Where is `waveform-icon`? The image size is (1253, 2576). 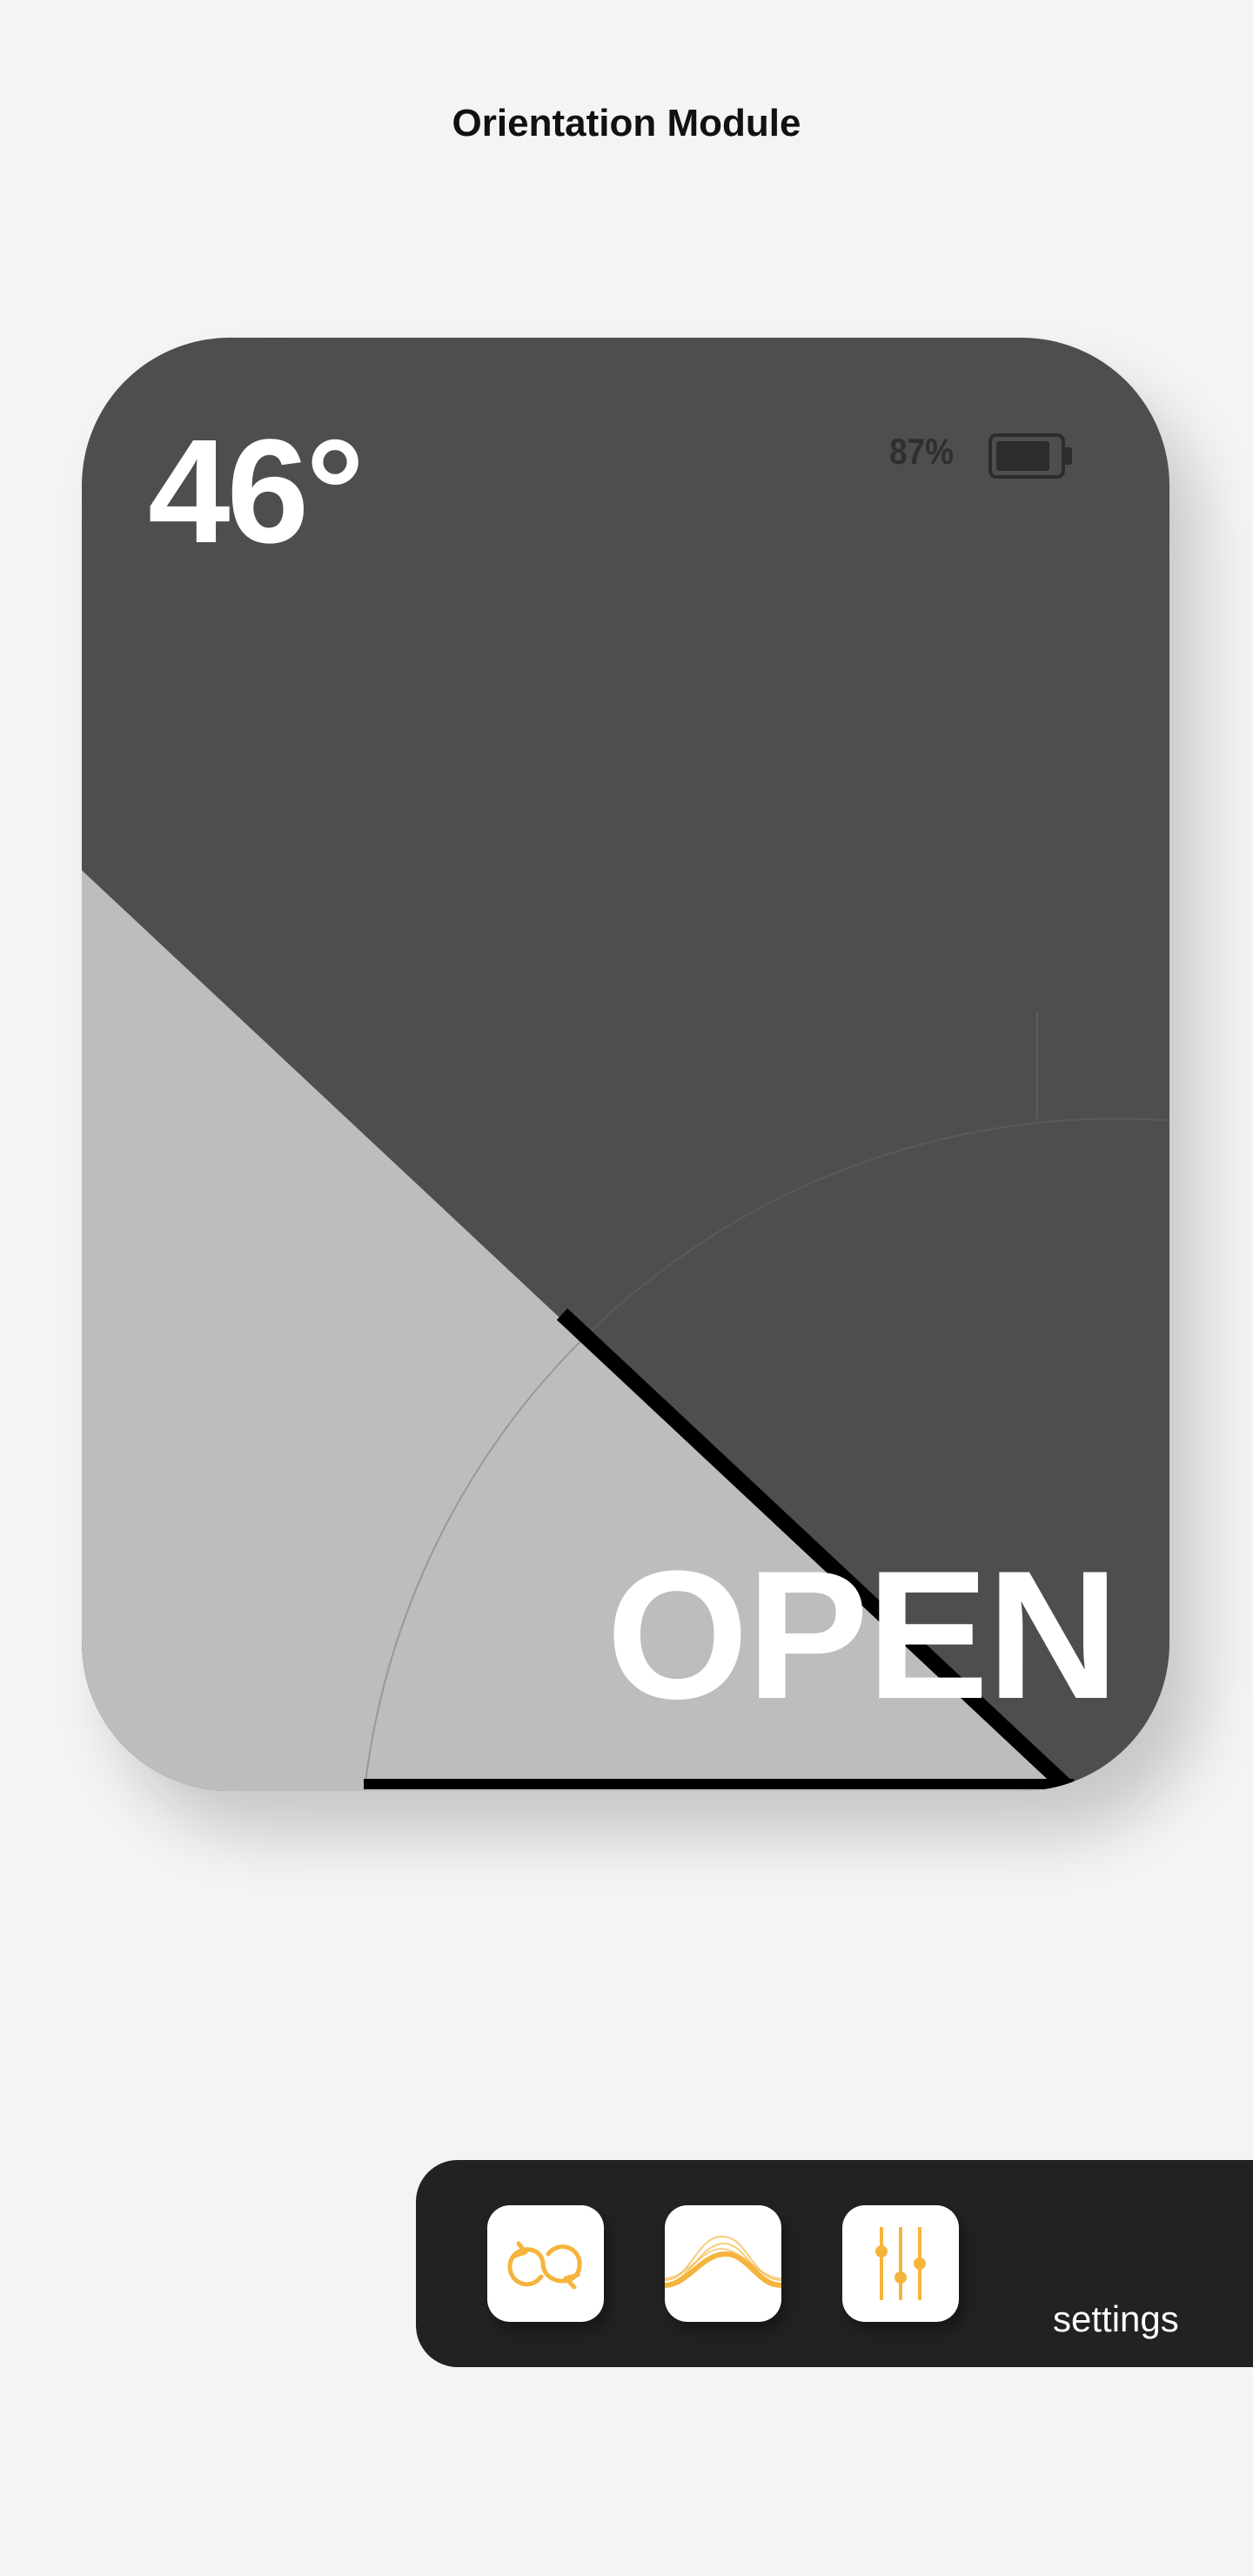
waveform-icon is located at coordinates (723, 2262).